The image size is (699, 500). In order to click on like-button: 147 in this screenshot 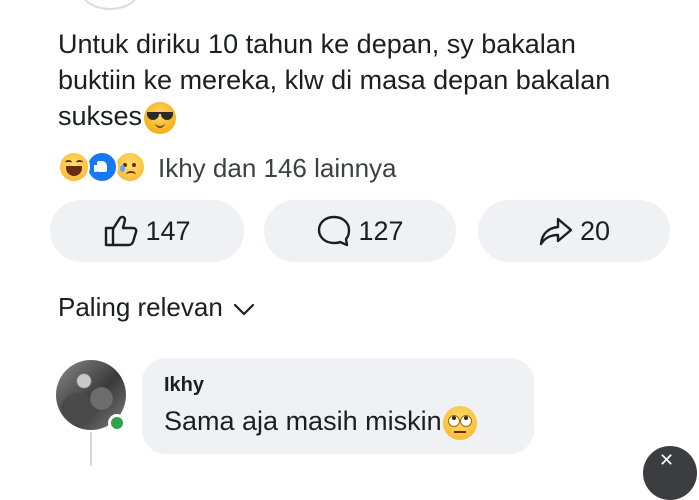, I will do `click(147, 231)`.